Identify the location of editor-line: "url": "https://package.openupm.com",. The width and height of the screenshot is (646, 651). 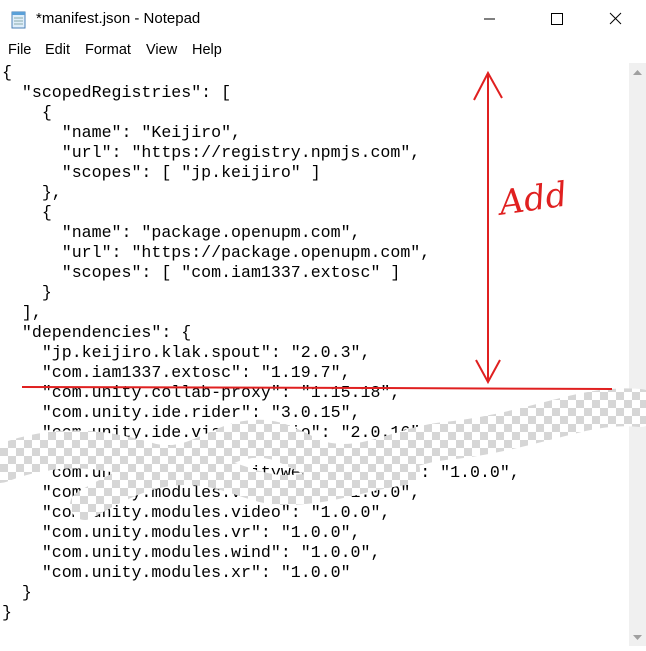
(216, 252).